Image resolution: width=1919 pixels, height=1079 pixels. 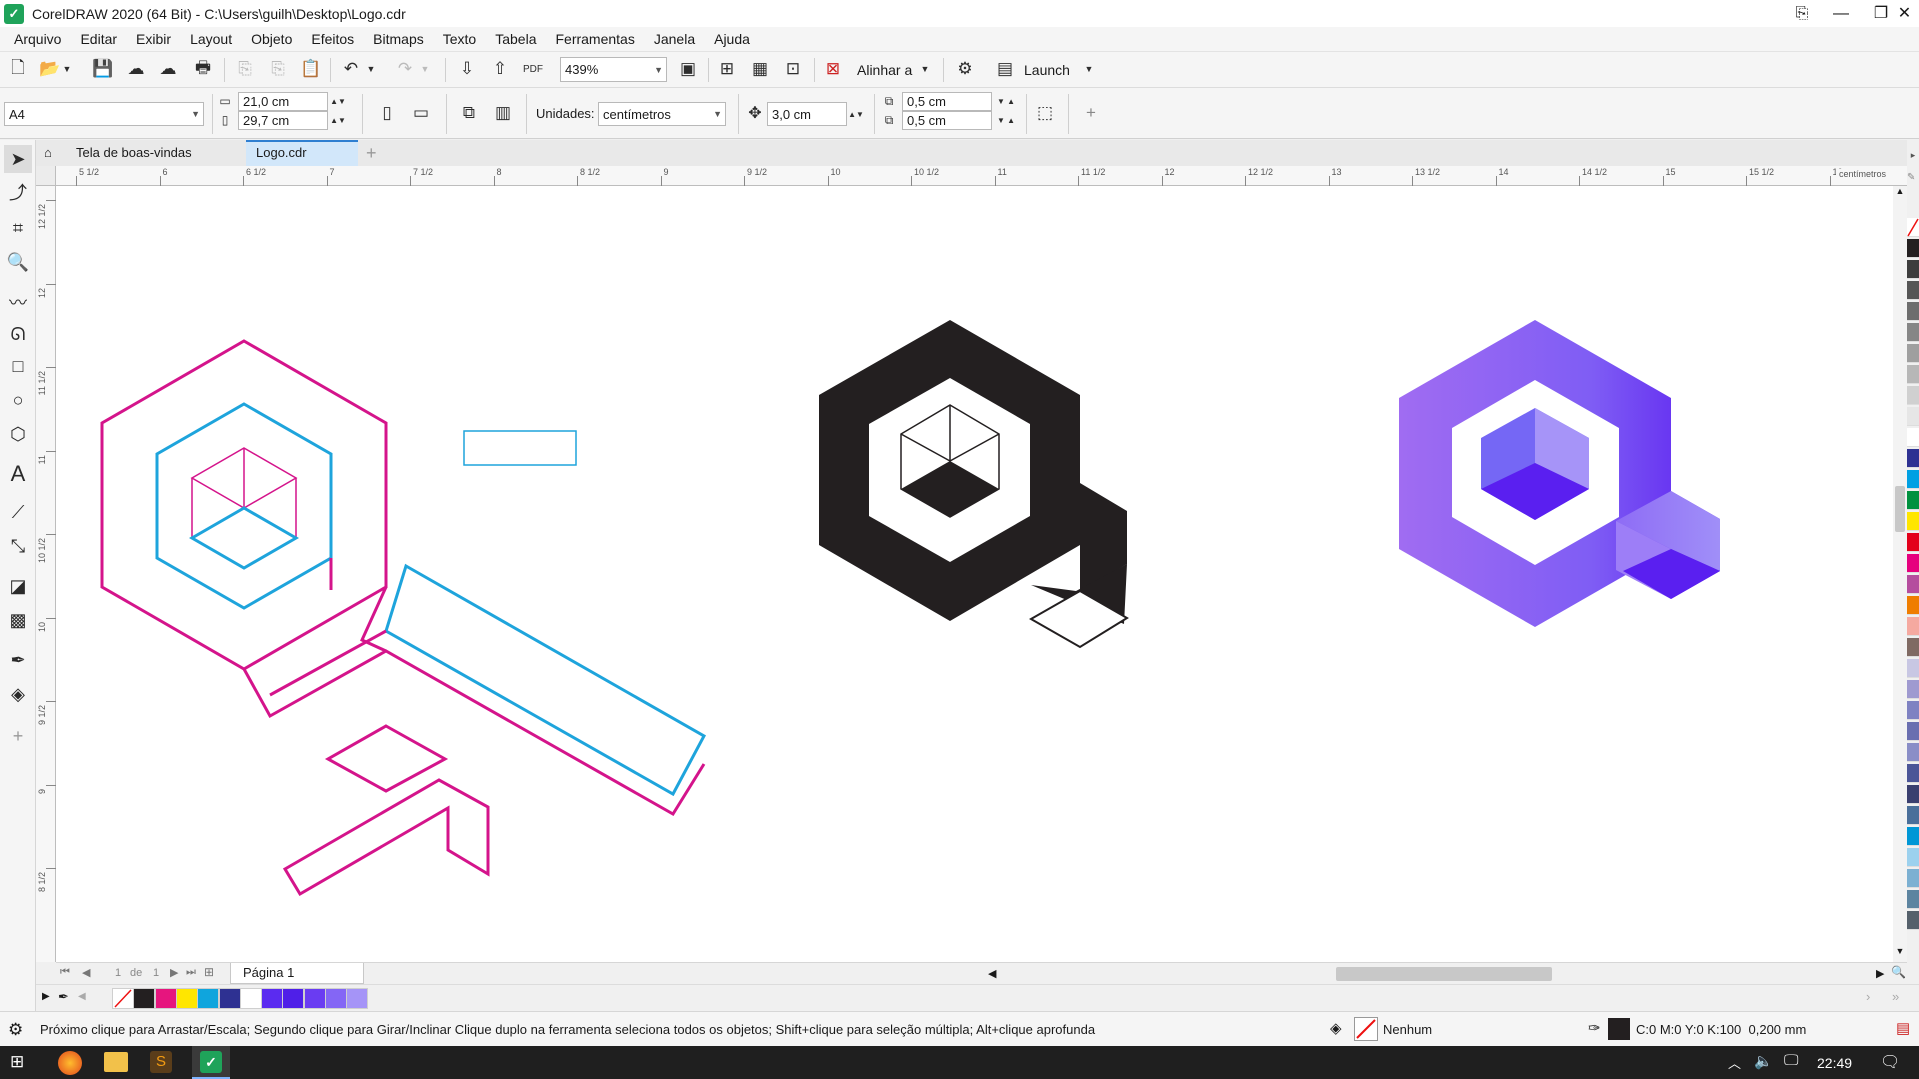 I want to click on menu-efeitos: Efeitos, so click(x=334, y=39).